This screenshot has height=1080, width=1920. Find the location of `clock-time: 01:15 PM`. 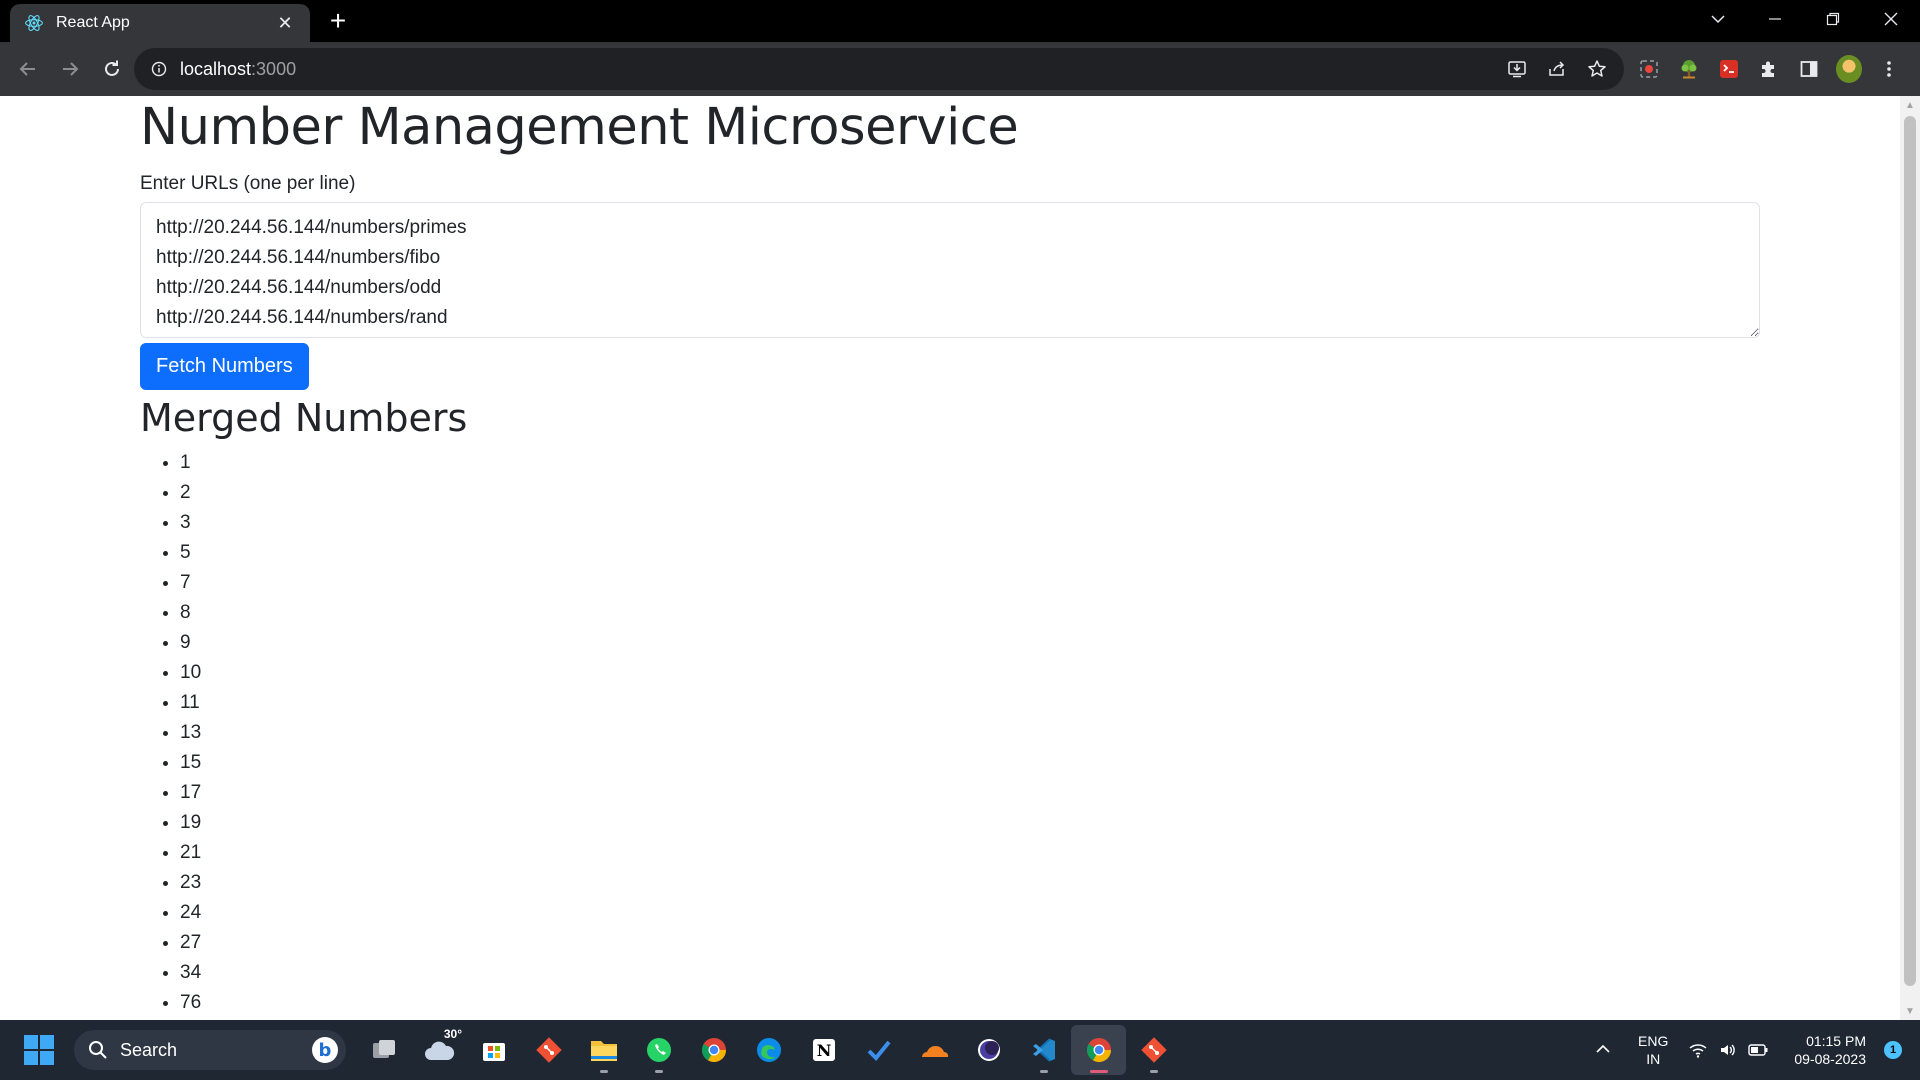

clock-time: 01:15 PM is located at coordinates (1836, 1041).